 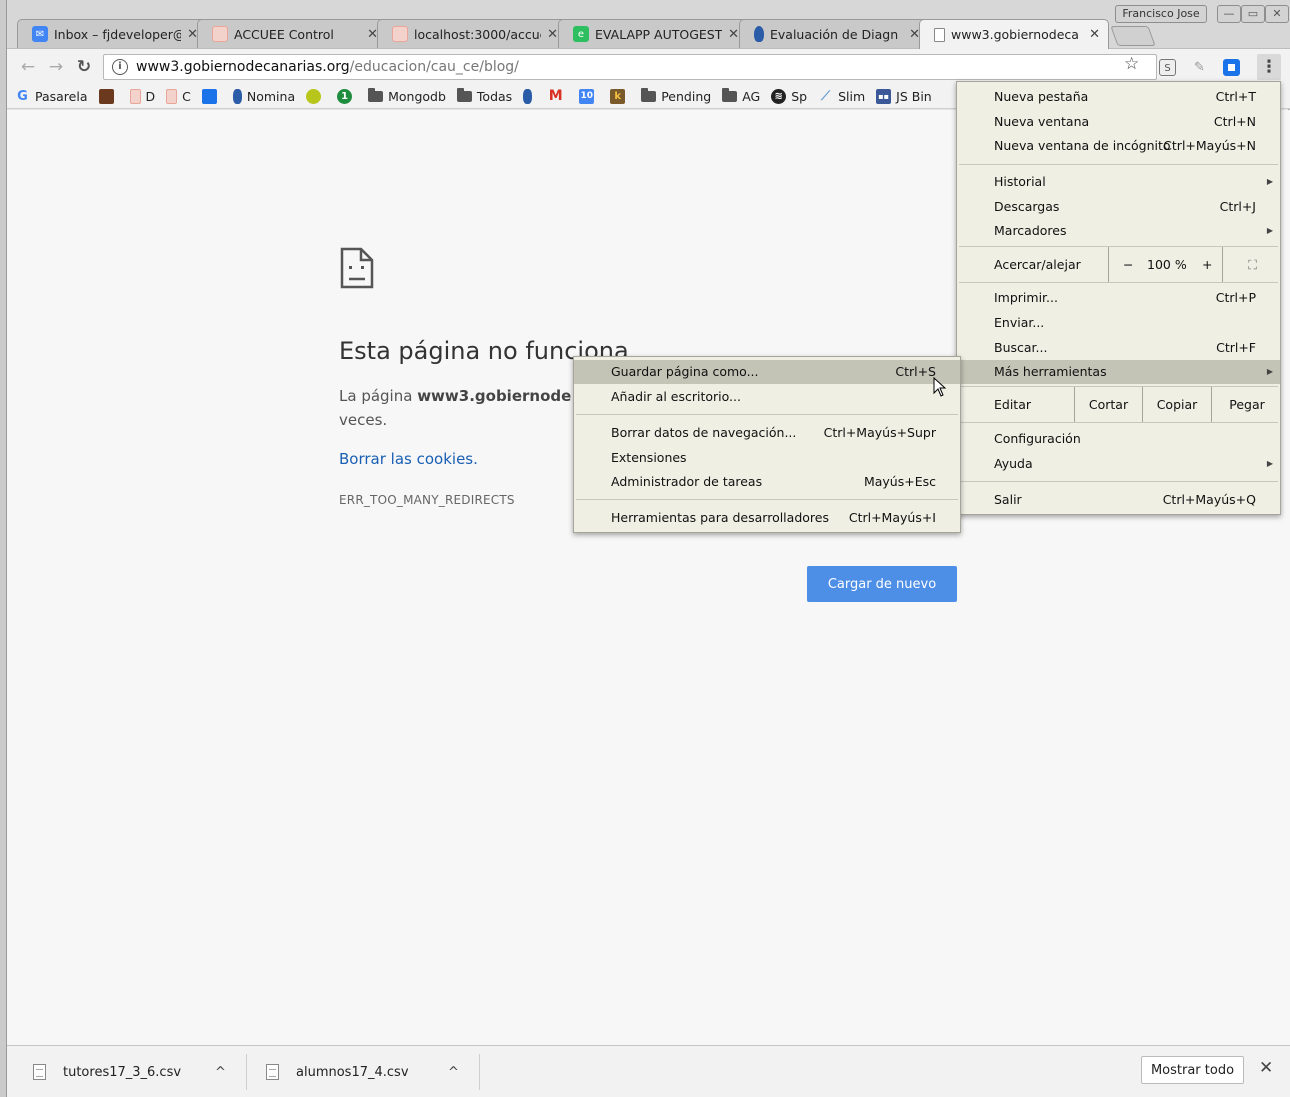 I want to click on bookmark-c: C, so click(x=178, y=96).